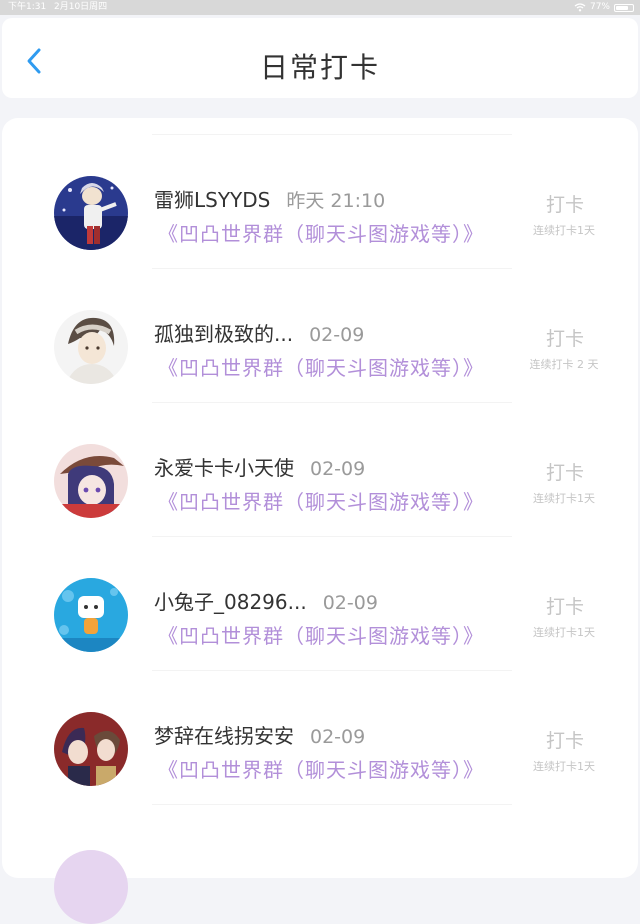 This screenshot has width=640, height=924. What do you see at coordinates (320, 7) in the screenshot?
I see `status-bar: 下午1:31 2月10日周四 77%` at bounding box center [320, 7].